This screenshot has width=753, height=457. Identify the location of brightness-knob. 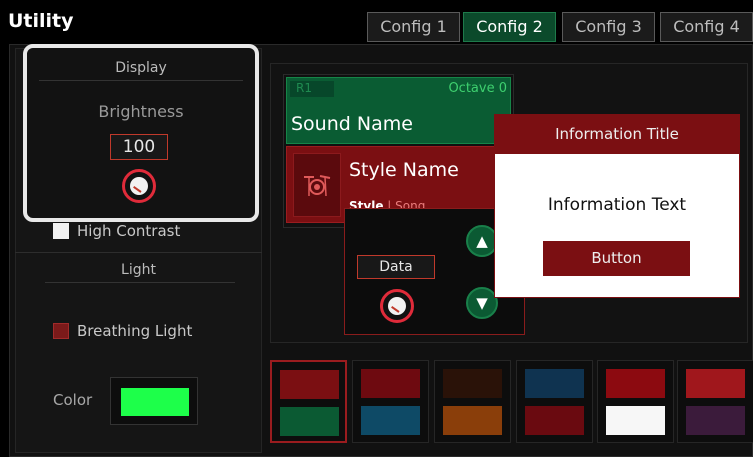
(139, 186).